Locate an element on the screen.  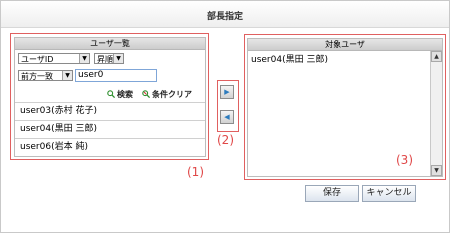
user-list-header: ユーザ一覧 is located at coordinates (110, 44).